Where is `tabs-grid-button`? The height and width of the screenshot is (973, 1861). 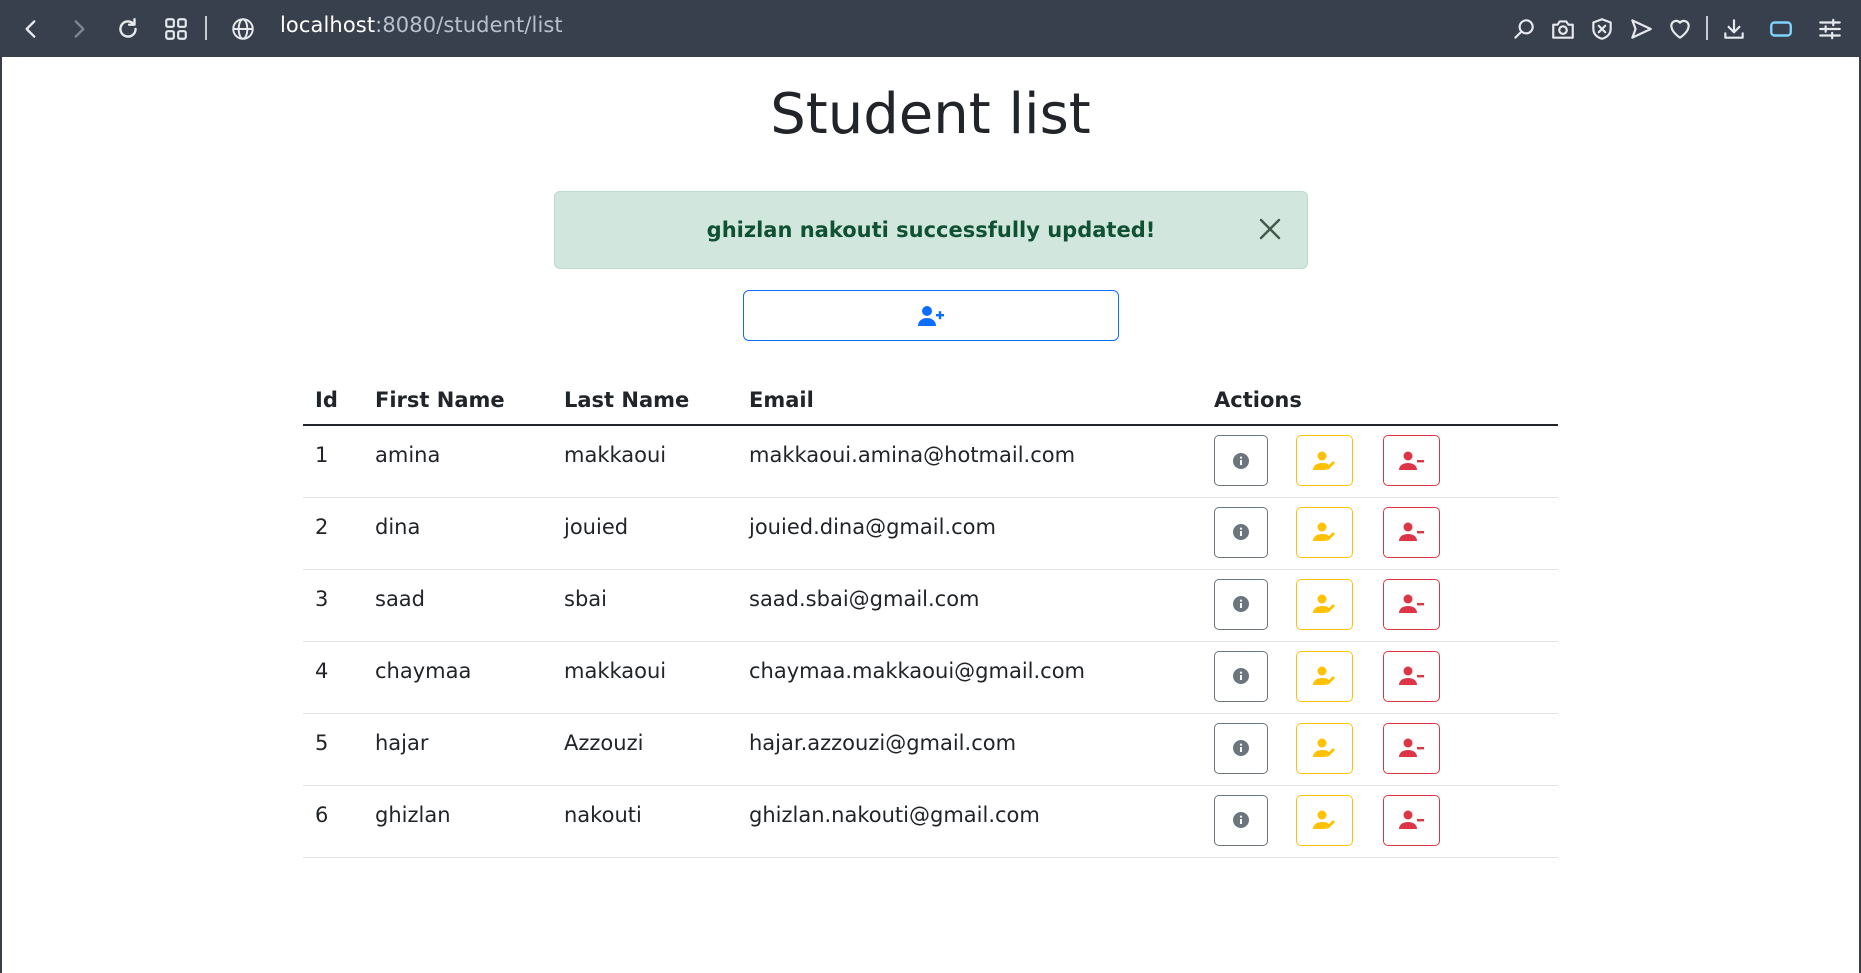
tabs-grid-button is located at coordinates (176, 29).